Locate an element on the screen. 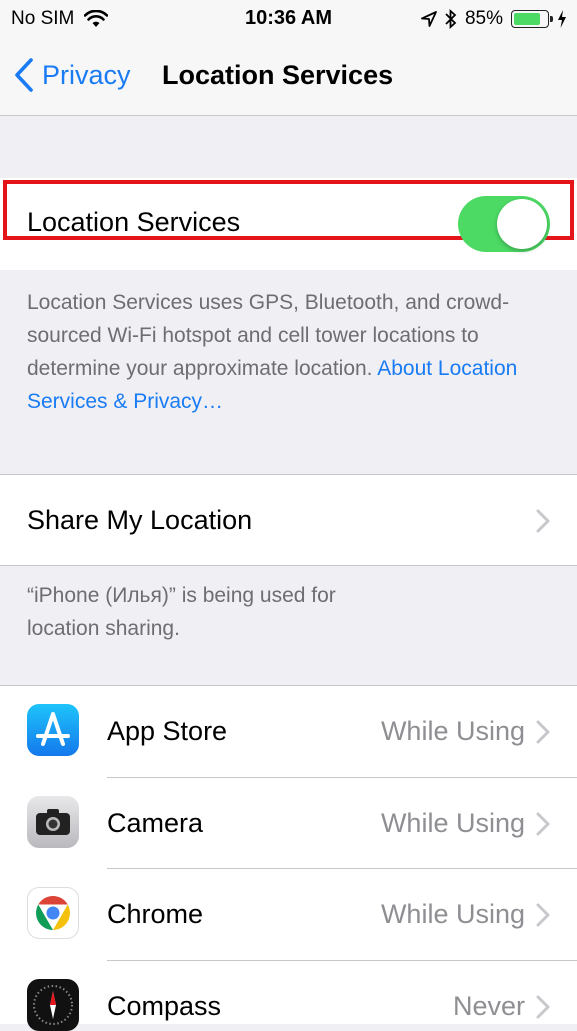 Image resolution: width=577 pixels, height=1031 pixels. app-row-app-store: App Store While Using is located at coordinates (288, 732).